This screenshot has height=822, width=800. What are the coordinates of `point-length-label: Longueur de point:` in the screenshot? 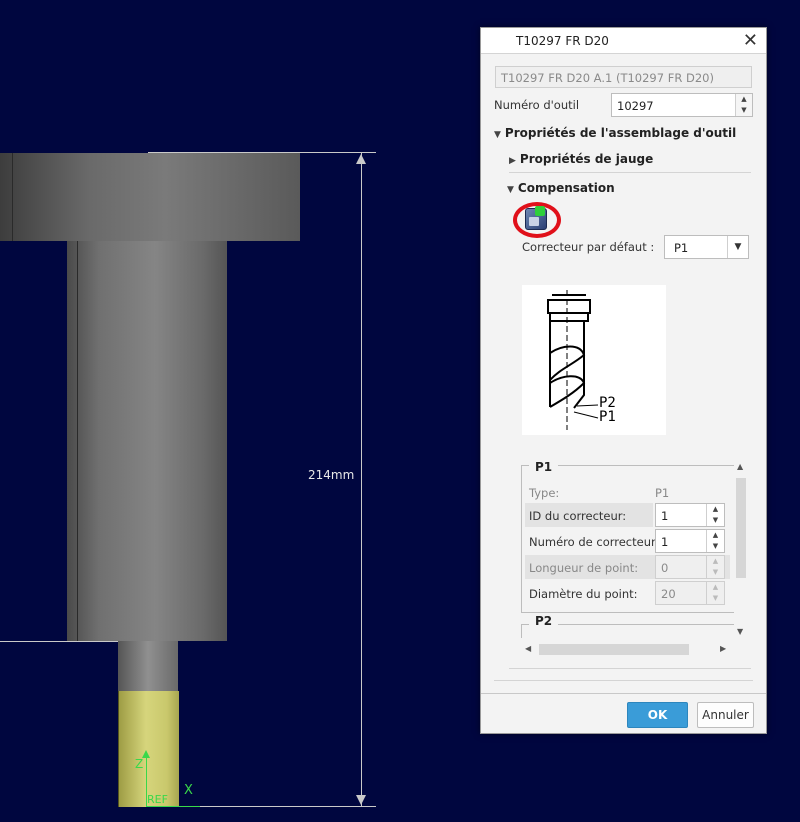 It's located at (584, 568).